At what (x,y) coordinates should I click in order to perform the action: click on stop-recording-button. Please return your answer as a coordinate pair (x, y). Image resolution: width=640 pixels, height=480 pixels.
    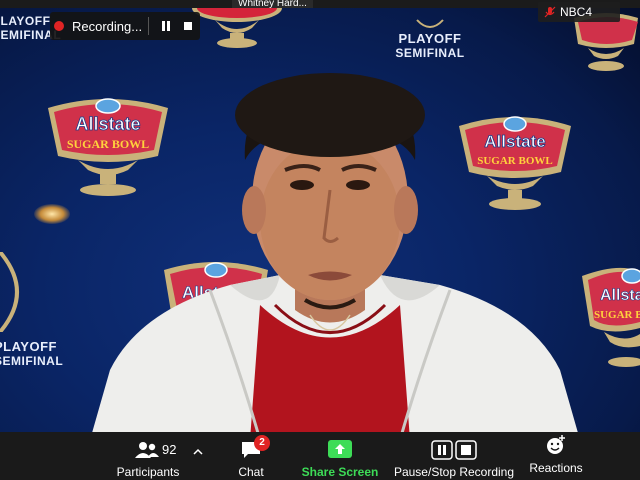
    Looking at the image, I should click on (188, 26).